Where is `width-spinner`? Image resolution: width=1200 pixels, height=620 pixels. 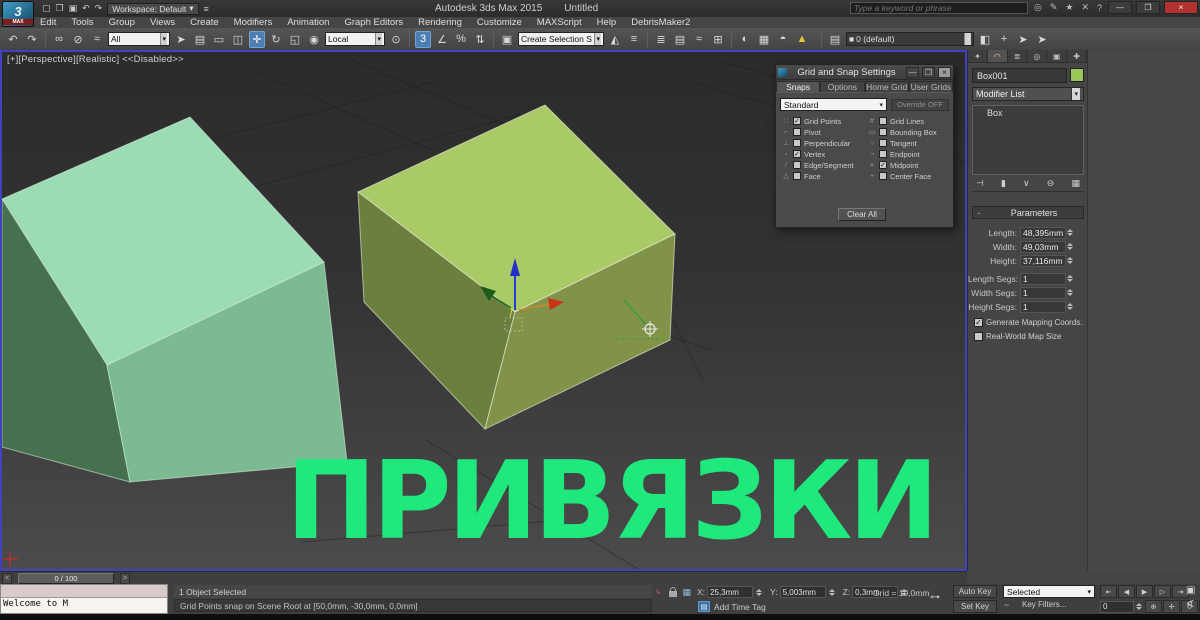 width-spinner is located at coordinates (1071, 247).